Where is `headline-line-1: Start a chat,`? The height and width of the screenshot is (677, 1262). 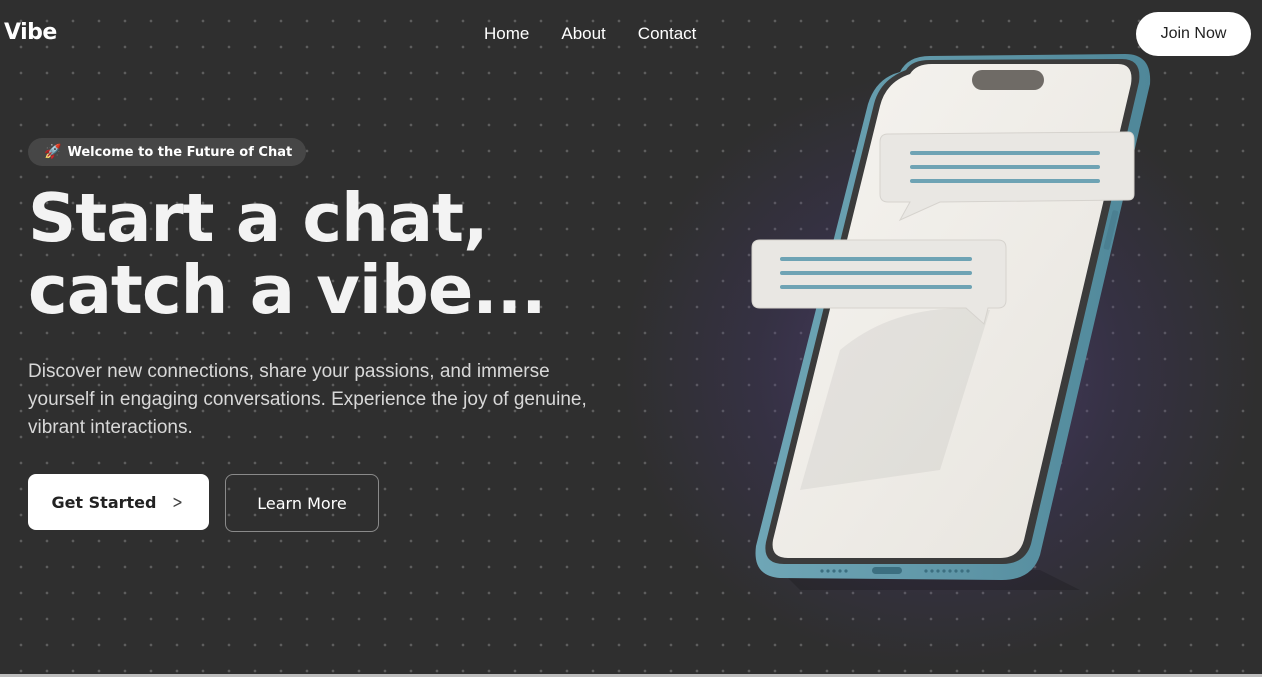 headline-line-1: Start a chat, is located at coordinates (258, 218).